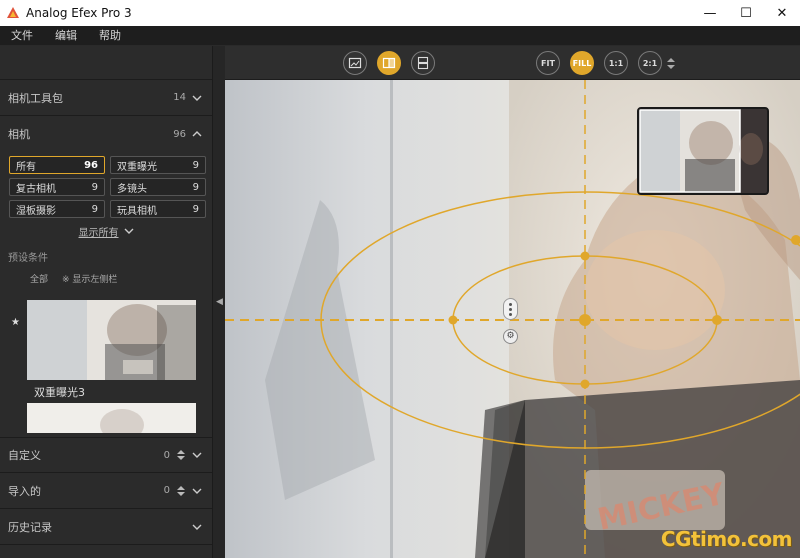  Describe the element at coordinates (57, 165) in the screenshot. I see `preset-all: 所有 96` at that location.